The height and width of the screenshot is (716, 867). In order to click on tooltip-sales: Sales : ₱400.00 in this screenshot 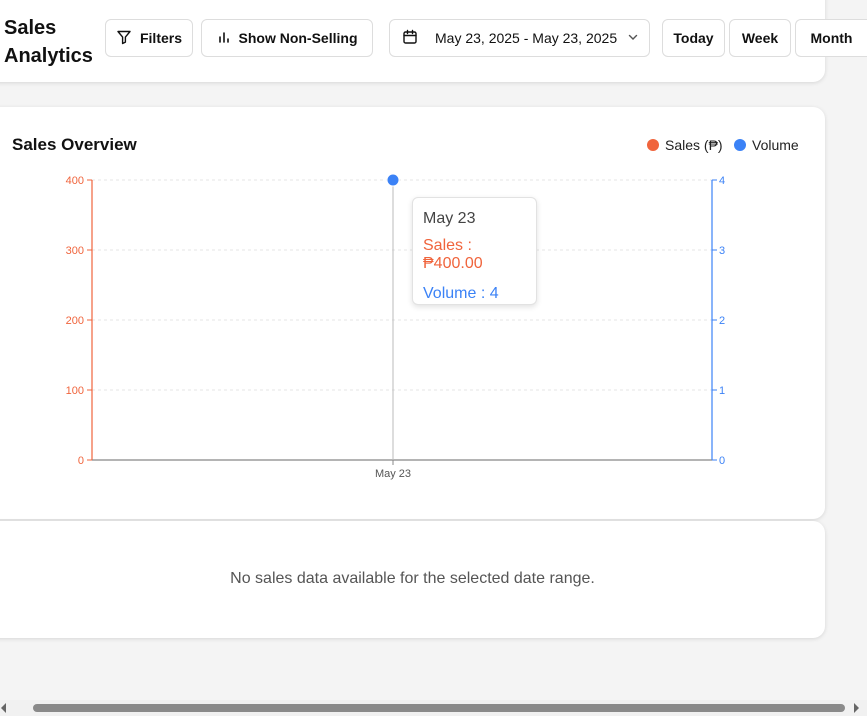, I will do `click(453, 254)`.